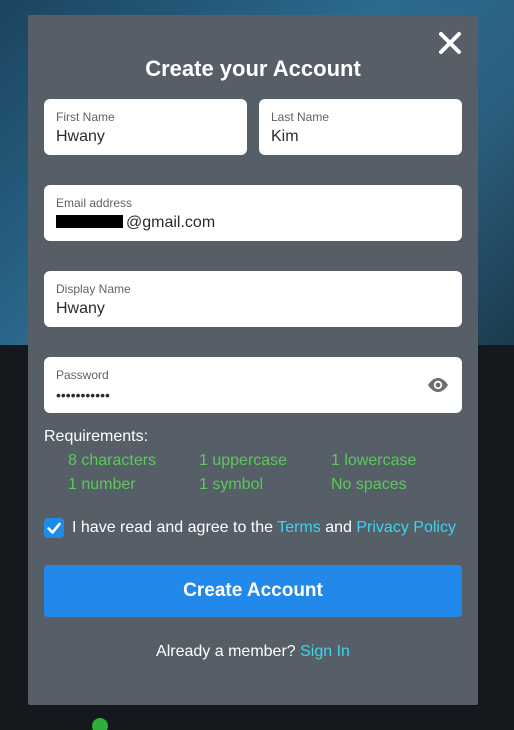 The height and width of the screenshot is (730, 514). I want to click on display-name-label: Display Name, so click(93, 289).